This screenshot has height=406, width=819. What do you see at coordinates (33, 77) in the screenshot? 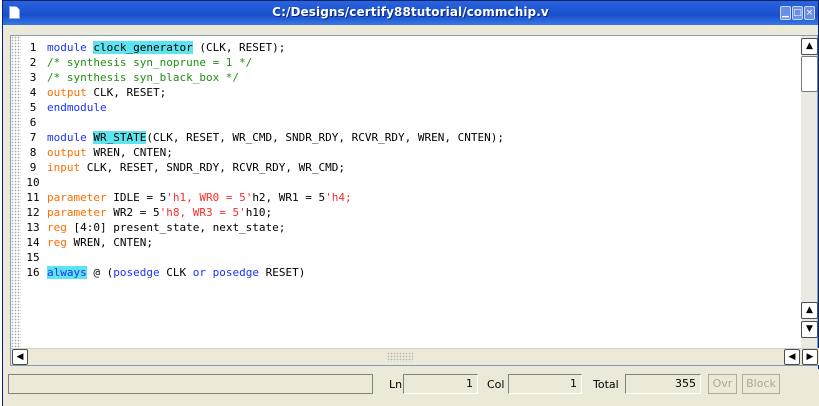
I see `line-number: 3` at bounding box center [33, 77].